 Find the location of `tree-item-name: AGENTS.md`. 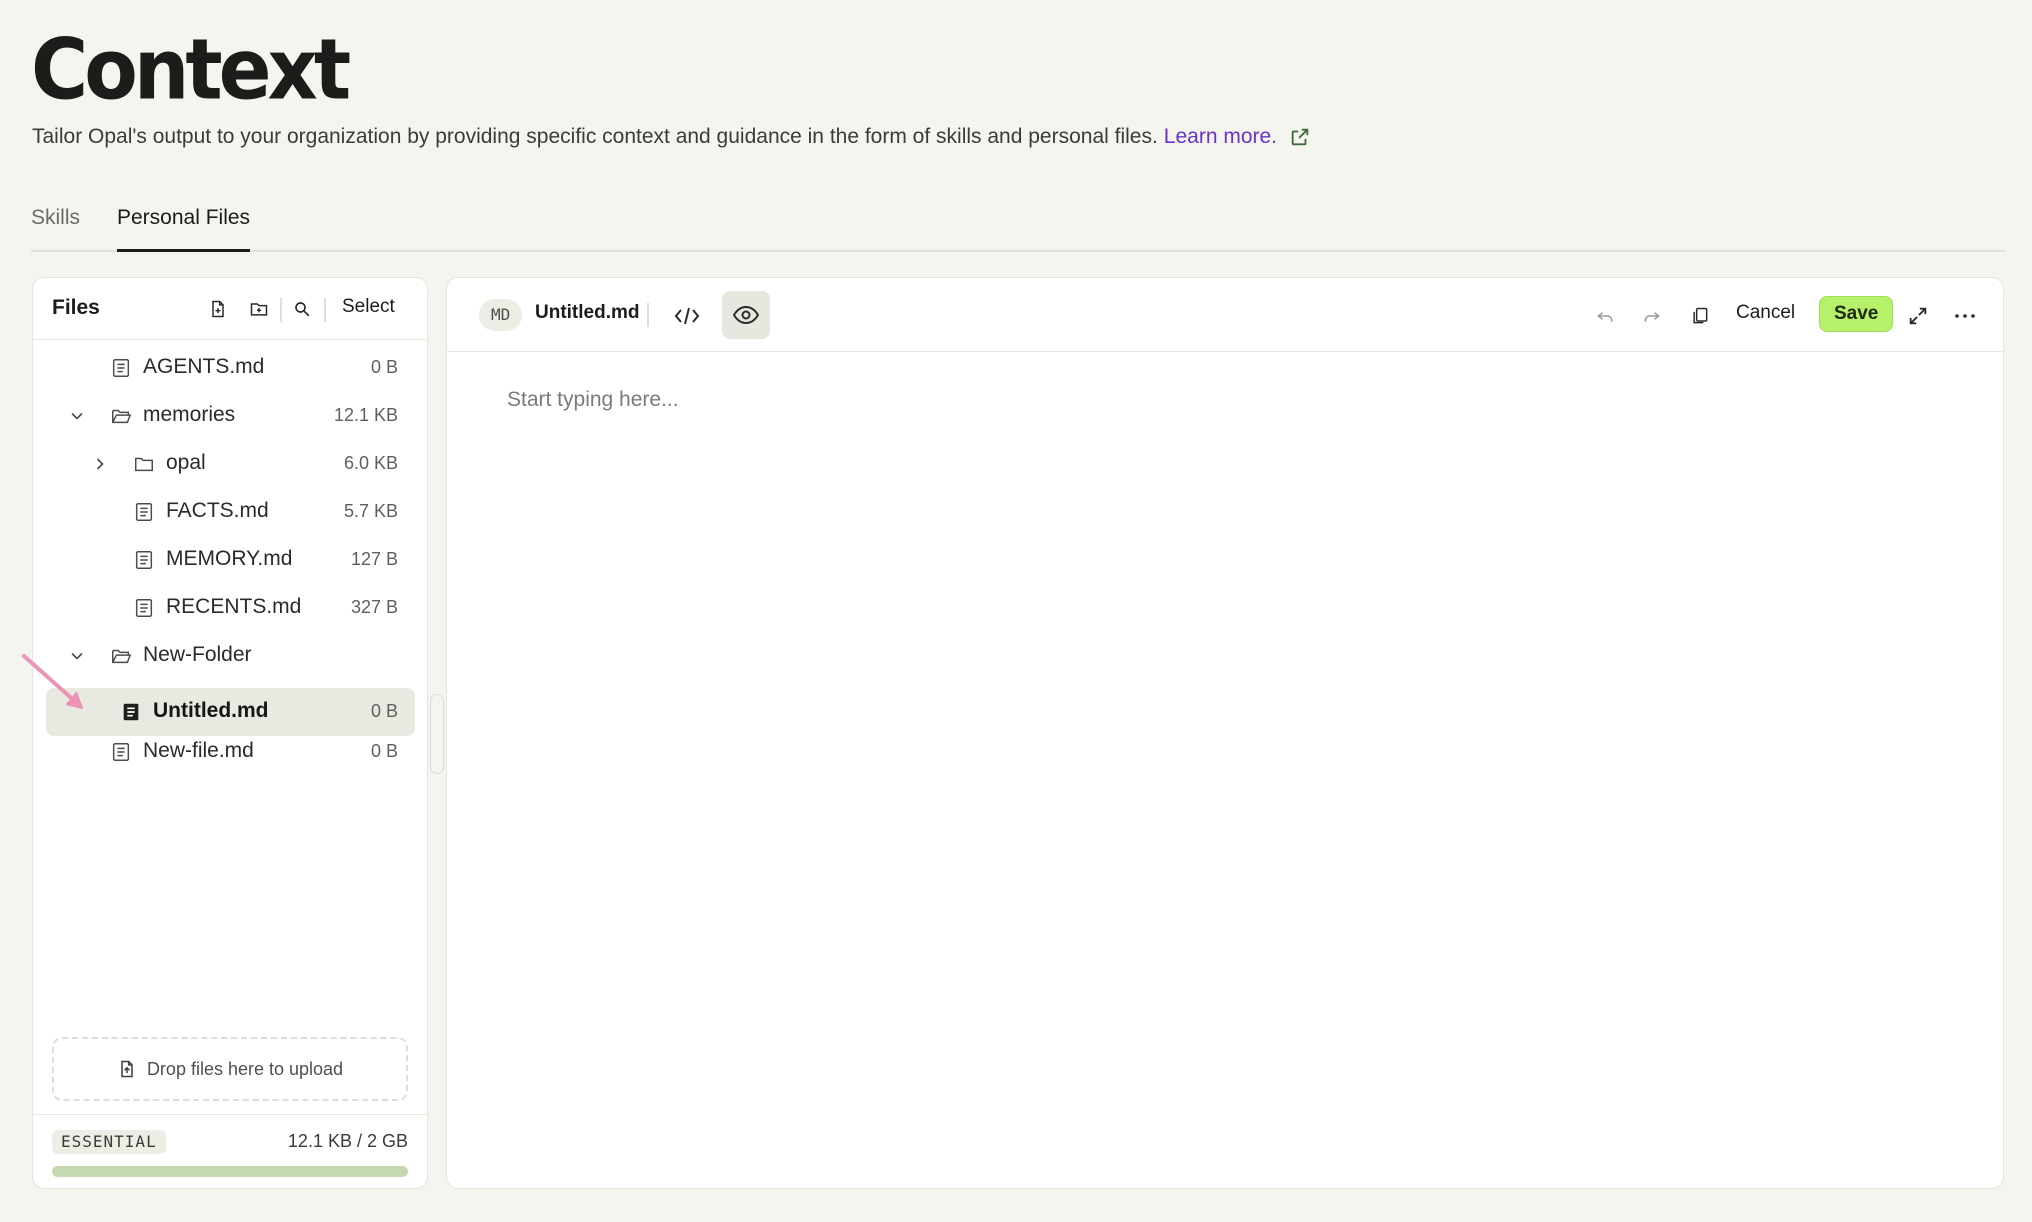

tree-item-name: AGENTS.md is located at coordinates (204, 366).